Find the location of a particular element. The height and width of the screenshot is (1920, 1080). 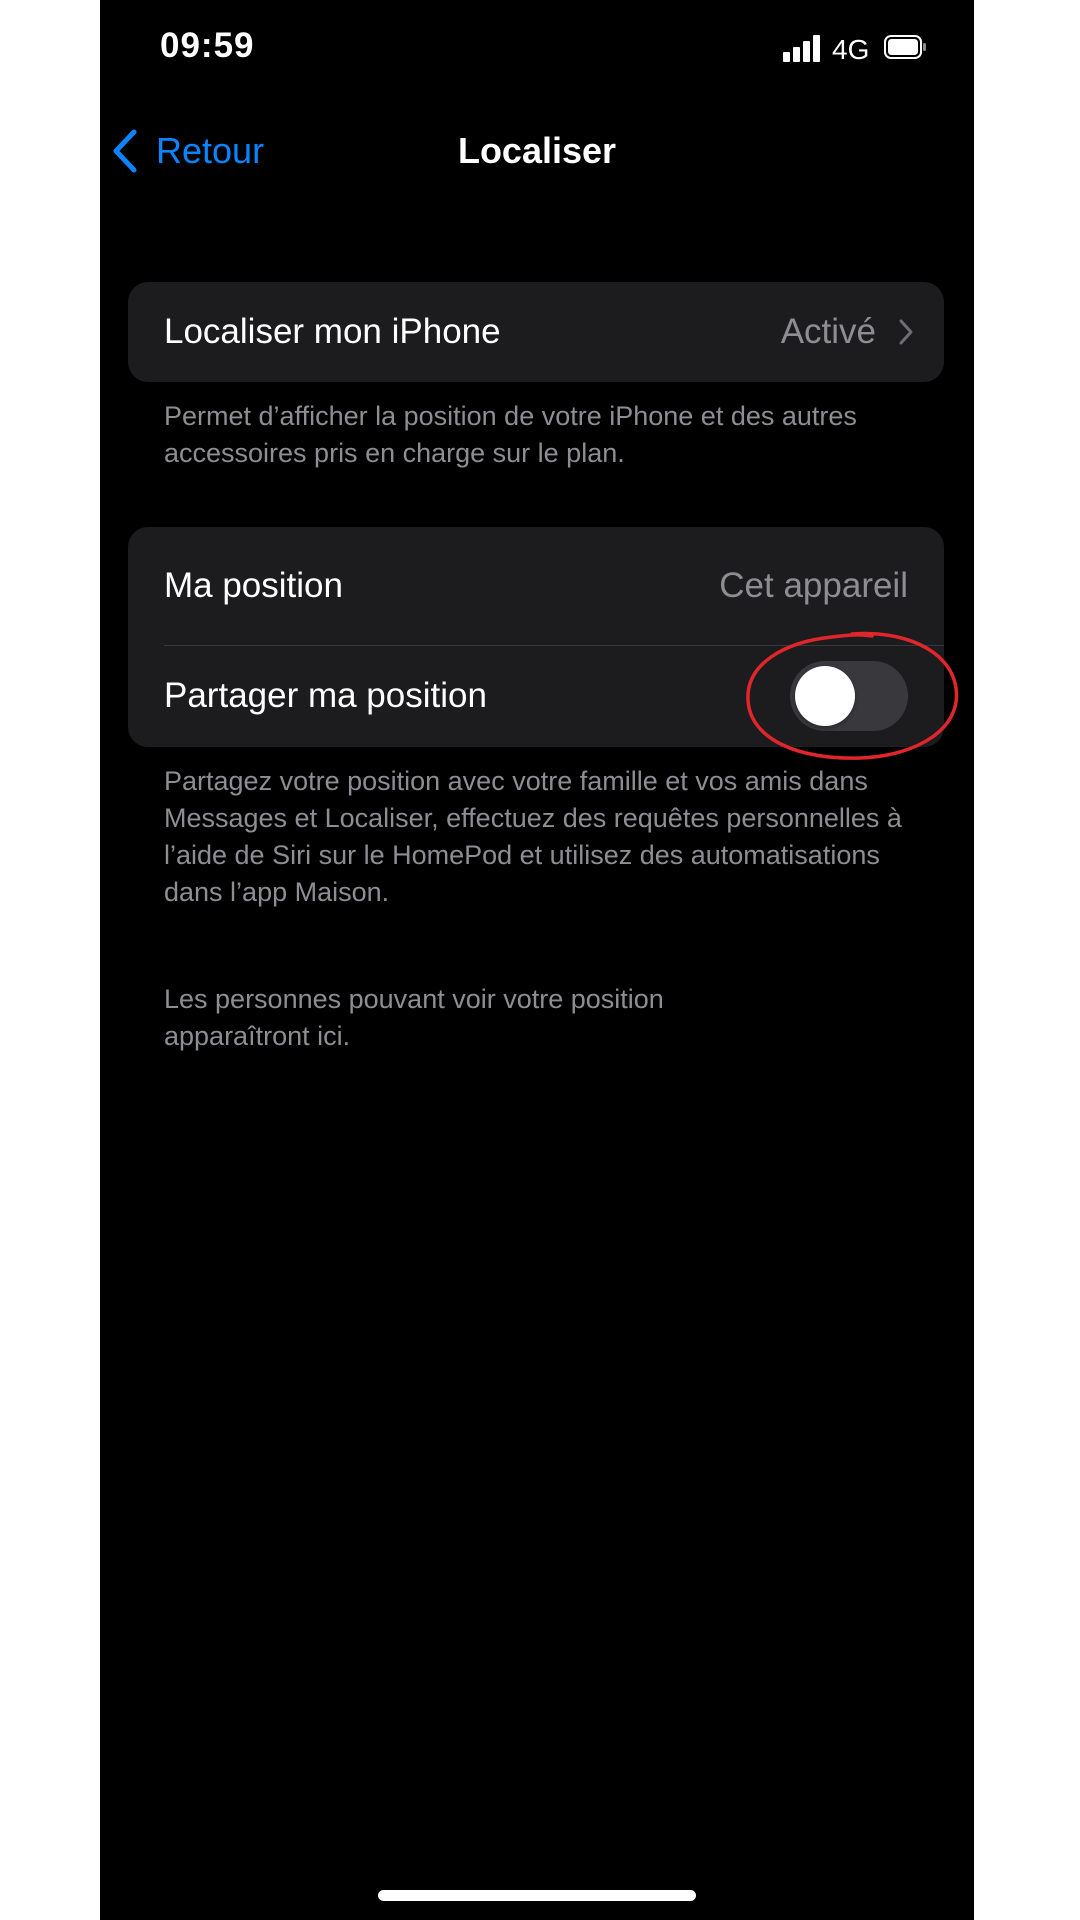

navigation-bar: Retour Localiser is located at coordinates (537, 150).